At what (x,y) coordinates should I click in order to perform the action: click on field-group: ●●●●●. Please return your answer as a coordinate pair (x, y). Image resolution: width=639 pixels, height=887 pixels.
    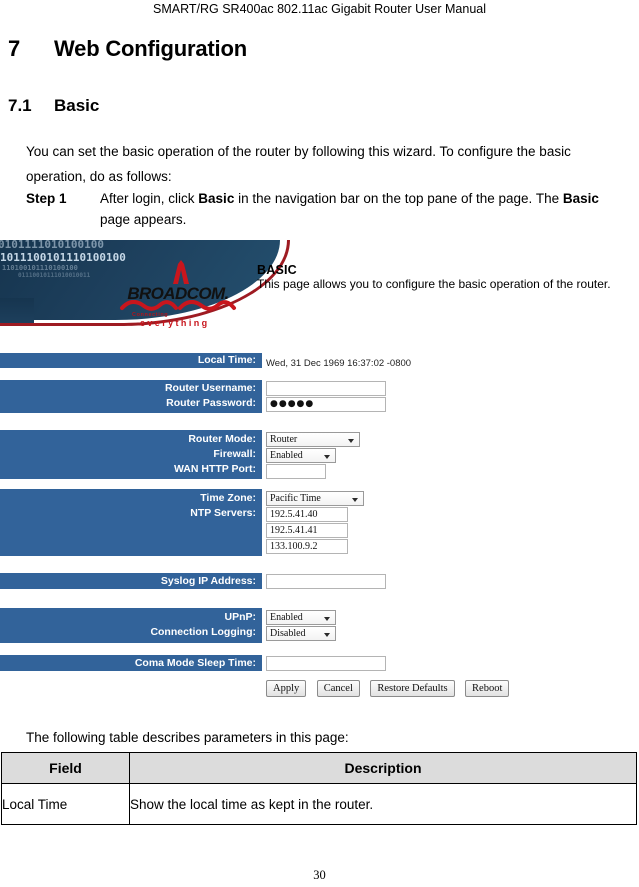
    Looking at the image, I should click on (326, 397).